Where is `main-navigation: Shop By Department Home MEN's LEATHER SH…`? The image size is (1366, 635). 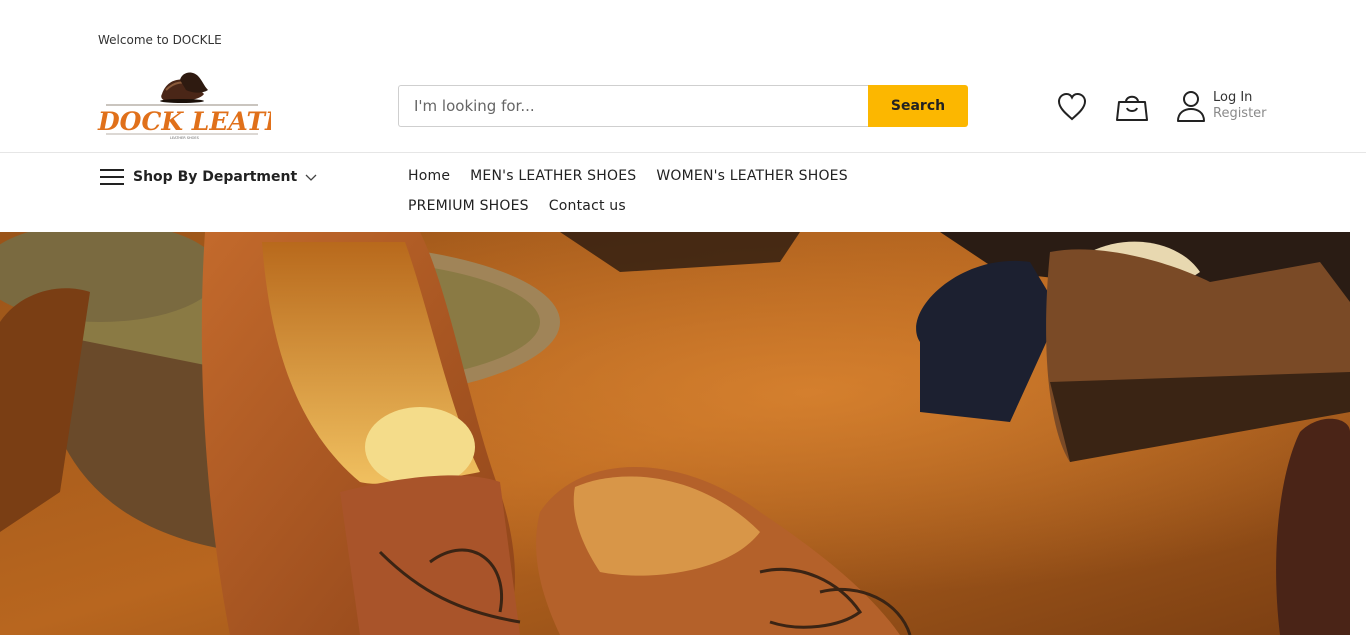
main-navigation: Shop By Department Home MEN's LEATHER SH… is located at coordinates (683, 192).